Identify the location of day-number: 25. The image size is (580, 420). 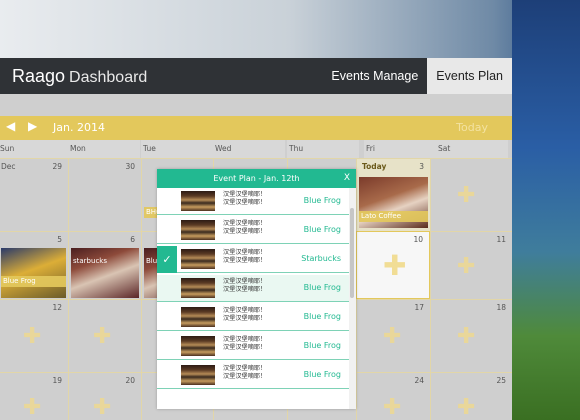
(501, 380).